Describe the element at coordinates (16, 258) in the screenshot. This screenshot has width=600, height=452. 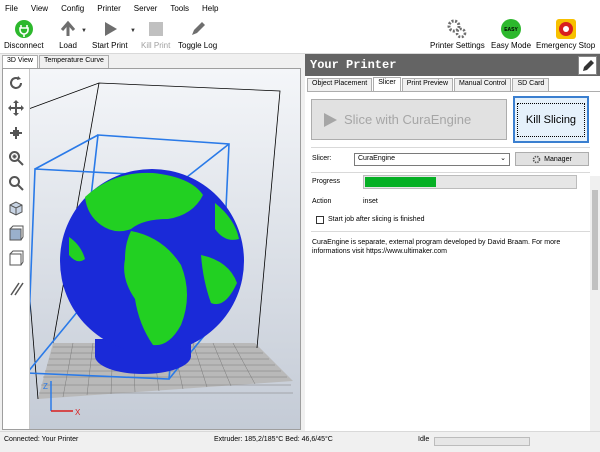
I see `view-top-icon` at that location.